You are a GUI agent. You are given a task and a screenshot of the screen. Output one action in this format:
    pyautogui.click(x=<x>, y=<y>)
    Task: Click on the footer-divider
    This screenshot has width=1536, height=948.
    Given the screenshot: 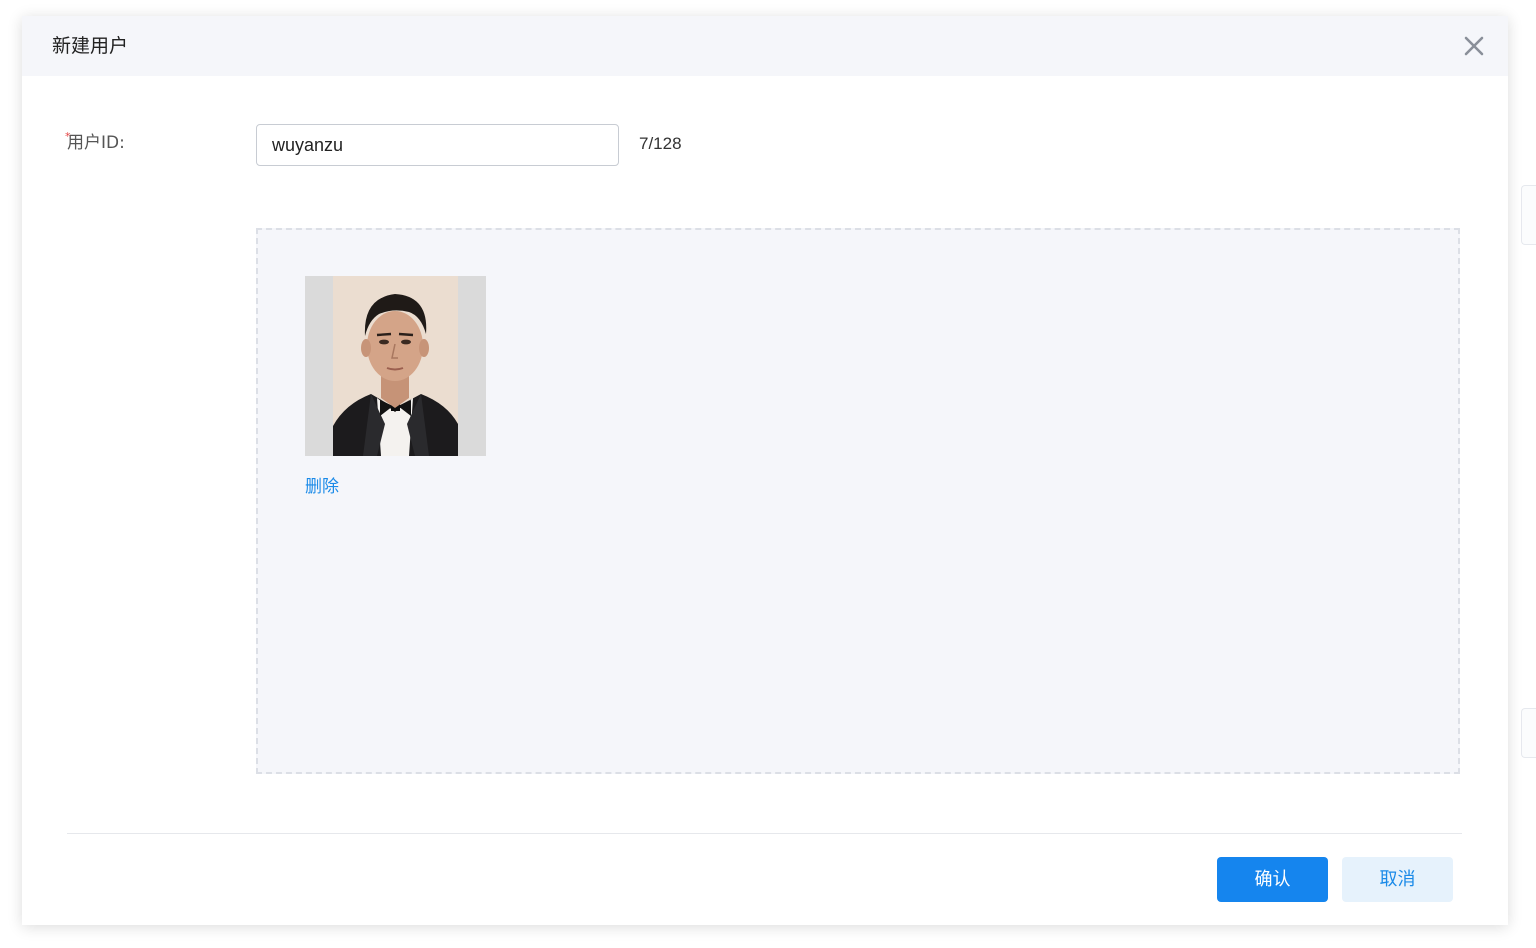 What is the action you would take?
    pyautogui.click(x=764, y=833)
    